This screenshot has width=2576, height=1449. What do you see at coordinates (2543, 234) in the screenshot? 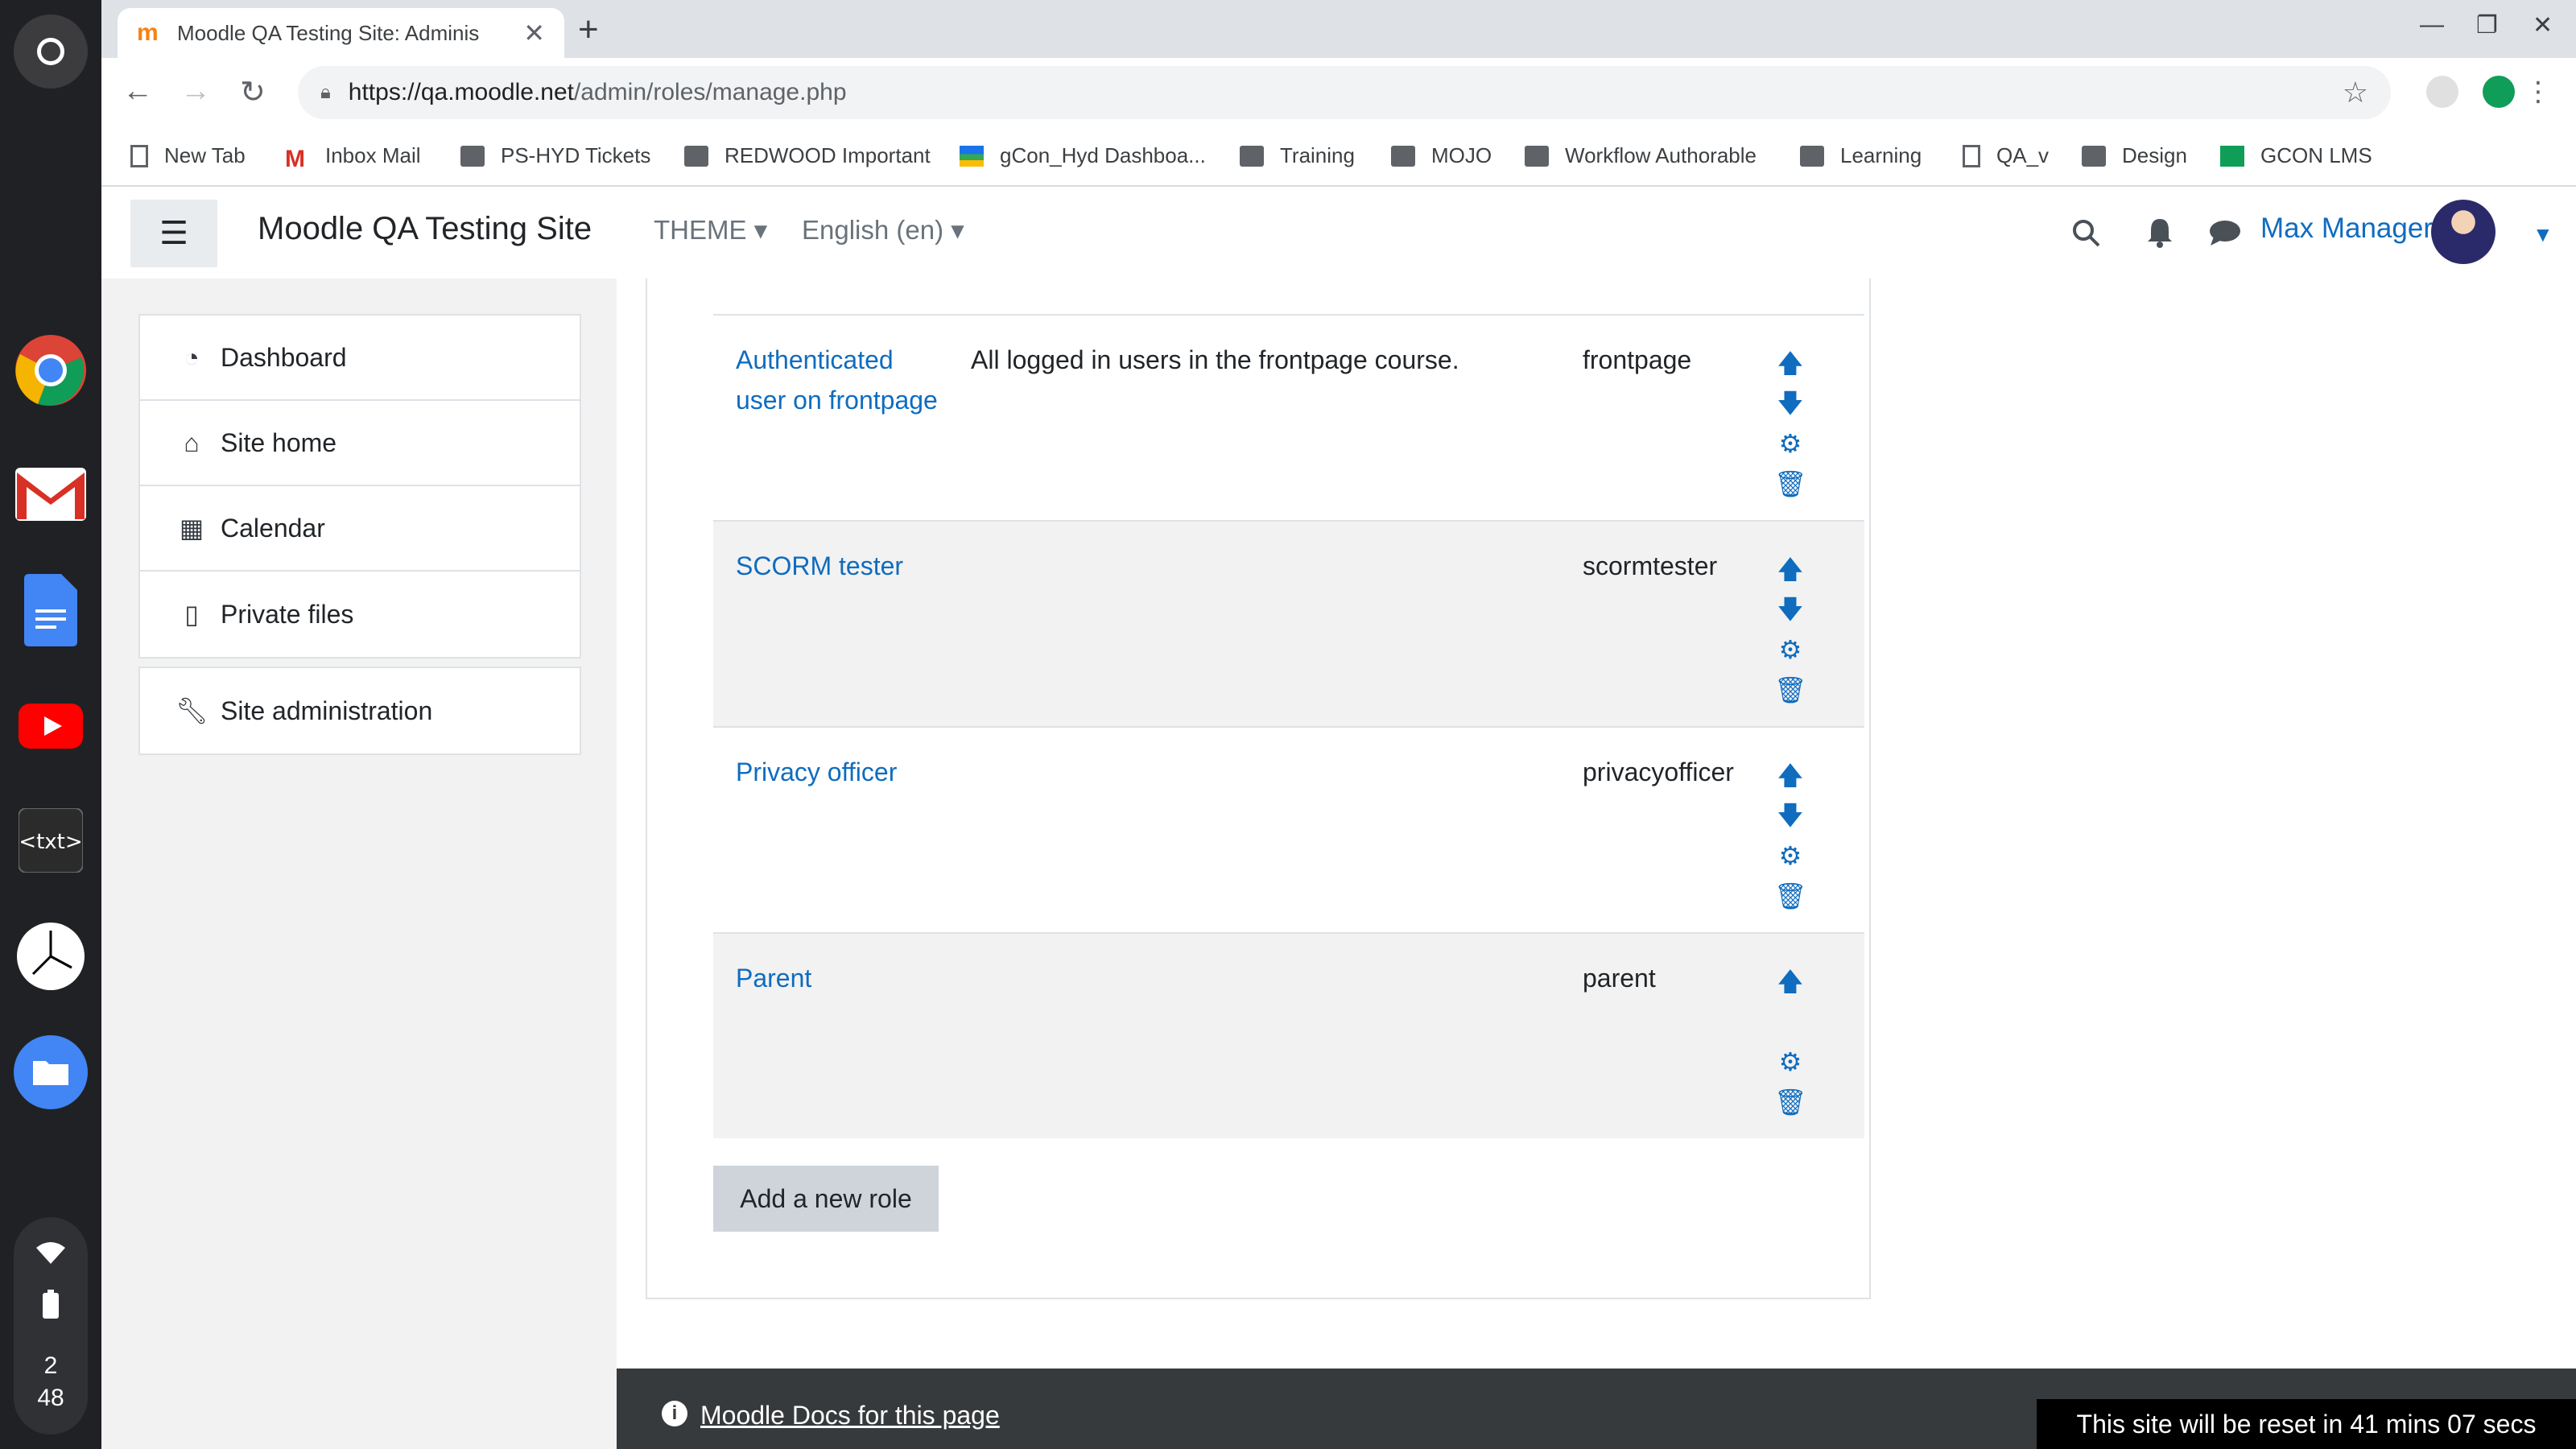
I see `user-menu-caret-icon: ▼` at bounding box center [2543, 234].